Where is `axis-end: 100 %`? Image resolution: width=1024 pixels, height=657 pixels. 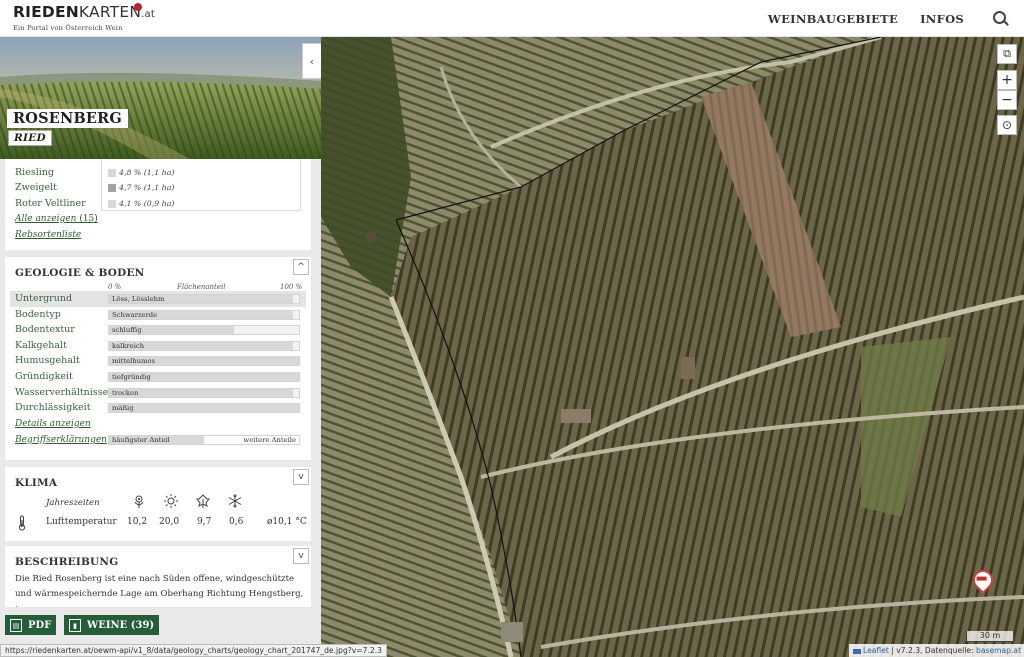
axis-end: 100 % is located at coordinates (291, 287).